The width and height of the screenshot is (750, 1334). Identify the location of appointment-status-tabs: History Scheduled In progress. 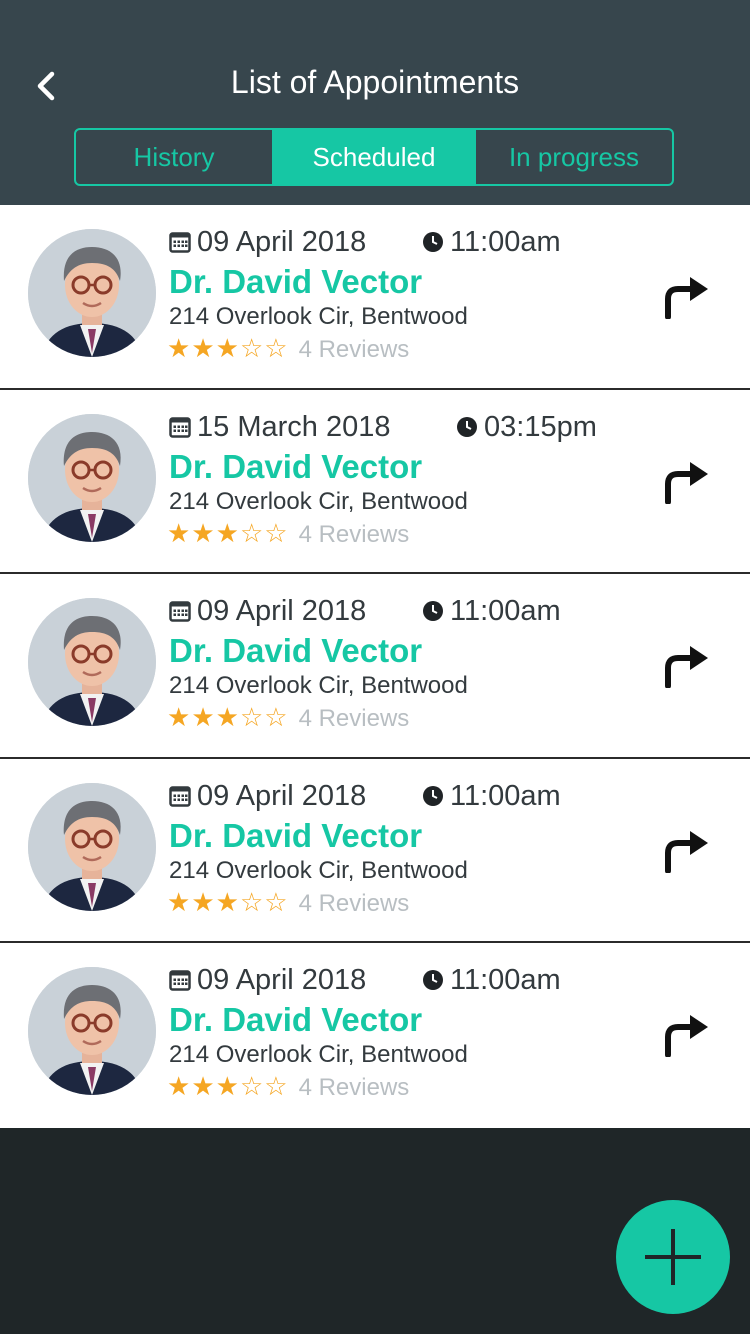
(374, 157).